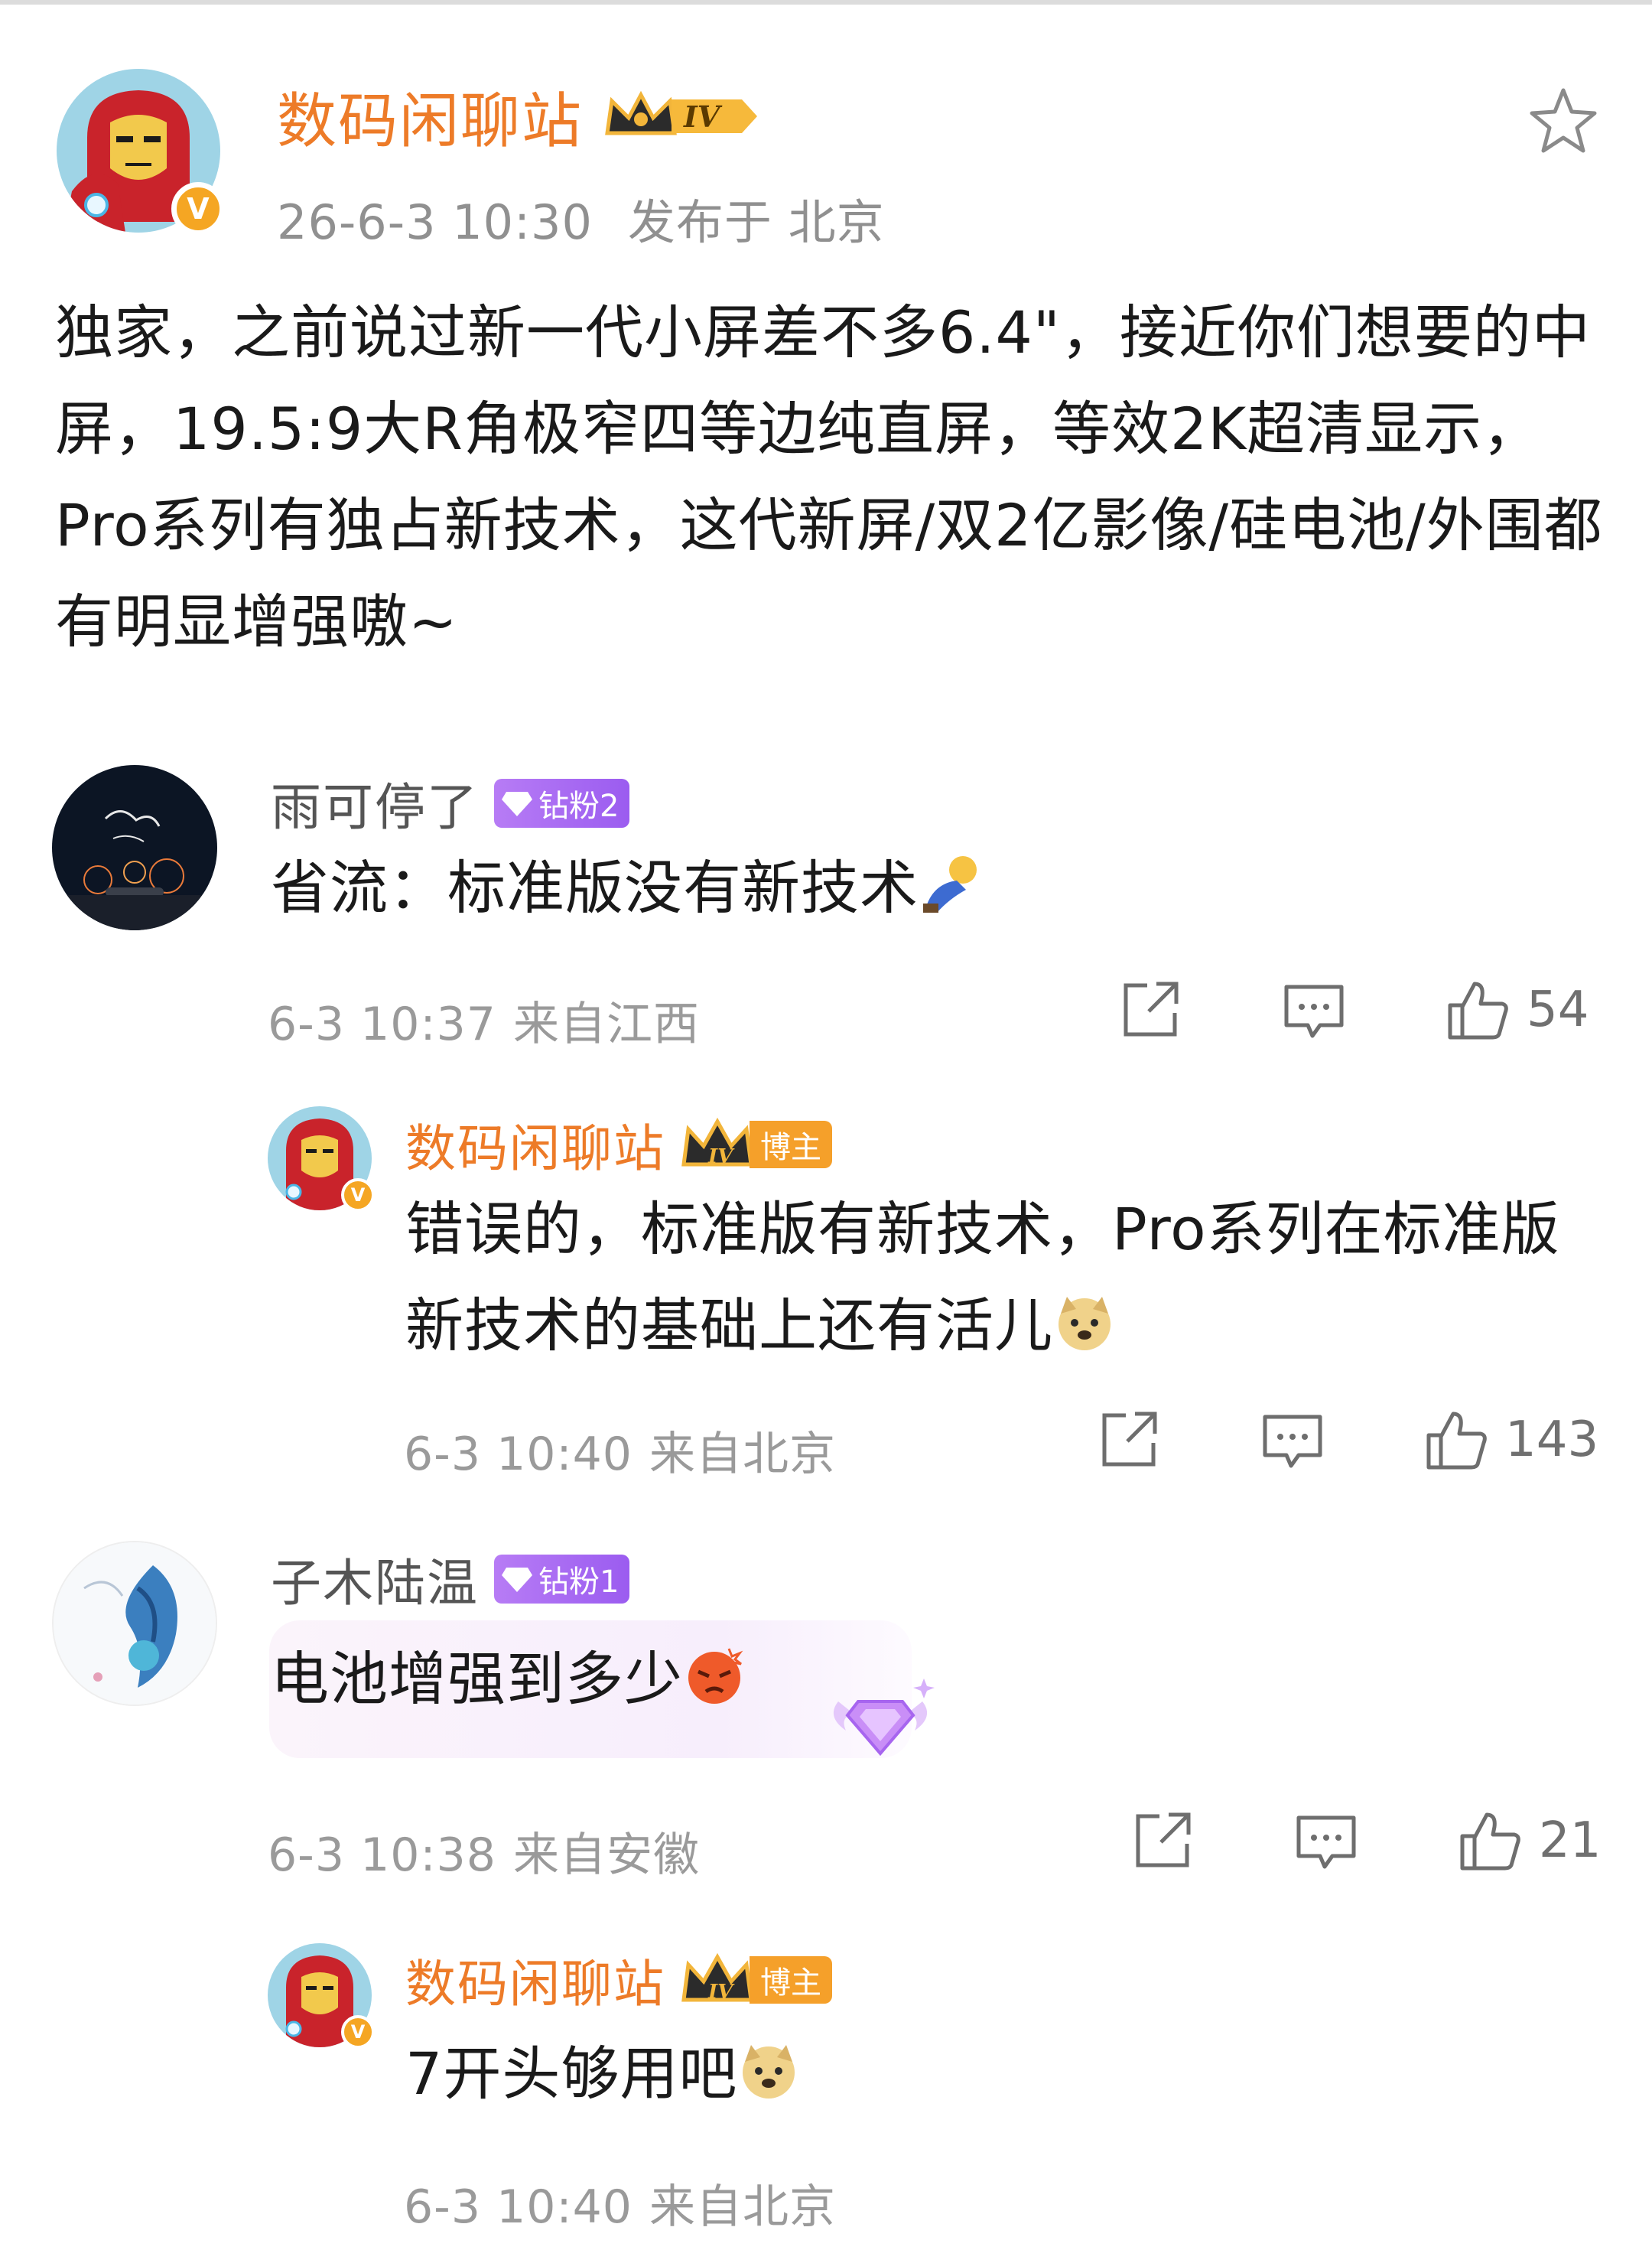  I want to click on comment-meta: 6-3 10:38 来自安徽, so click(484, 1851).